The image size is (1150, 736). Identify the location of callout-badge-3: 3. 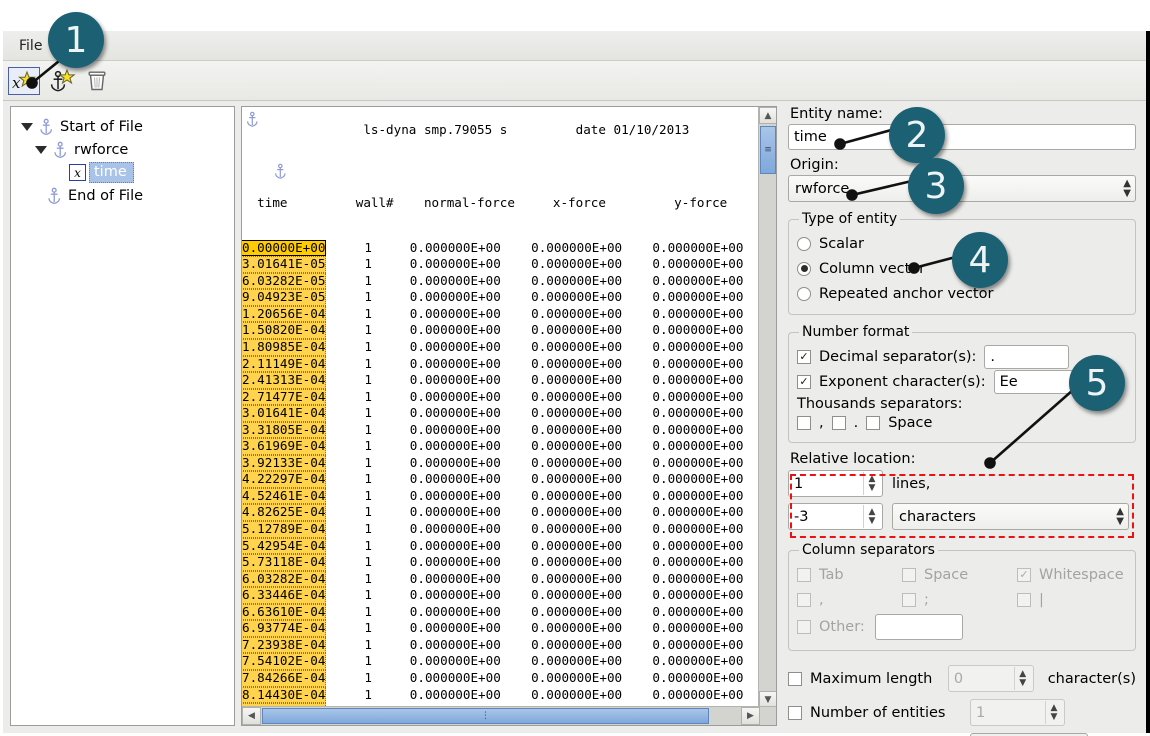
(936, 186).